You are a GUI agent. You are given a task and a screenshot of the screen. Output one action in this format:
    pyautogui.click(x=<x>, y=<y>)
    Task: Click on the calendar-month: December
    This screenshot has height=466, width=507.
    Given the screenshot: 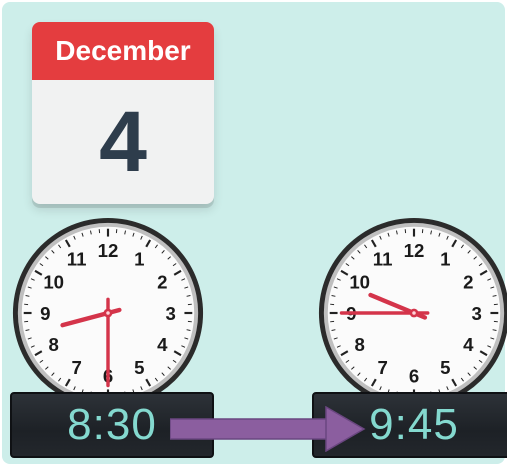 What is the action you would take?
    pyautogui.click(x=123, y=51)
    